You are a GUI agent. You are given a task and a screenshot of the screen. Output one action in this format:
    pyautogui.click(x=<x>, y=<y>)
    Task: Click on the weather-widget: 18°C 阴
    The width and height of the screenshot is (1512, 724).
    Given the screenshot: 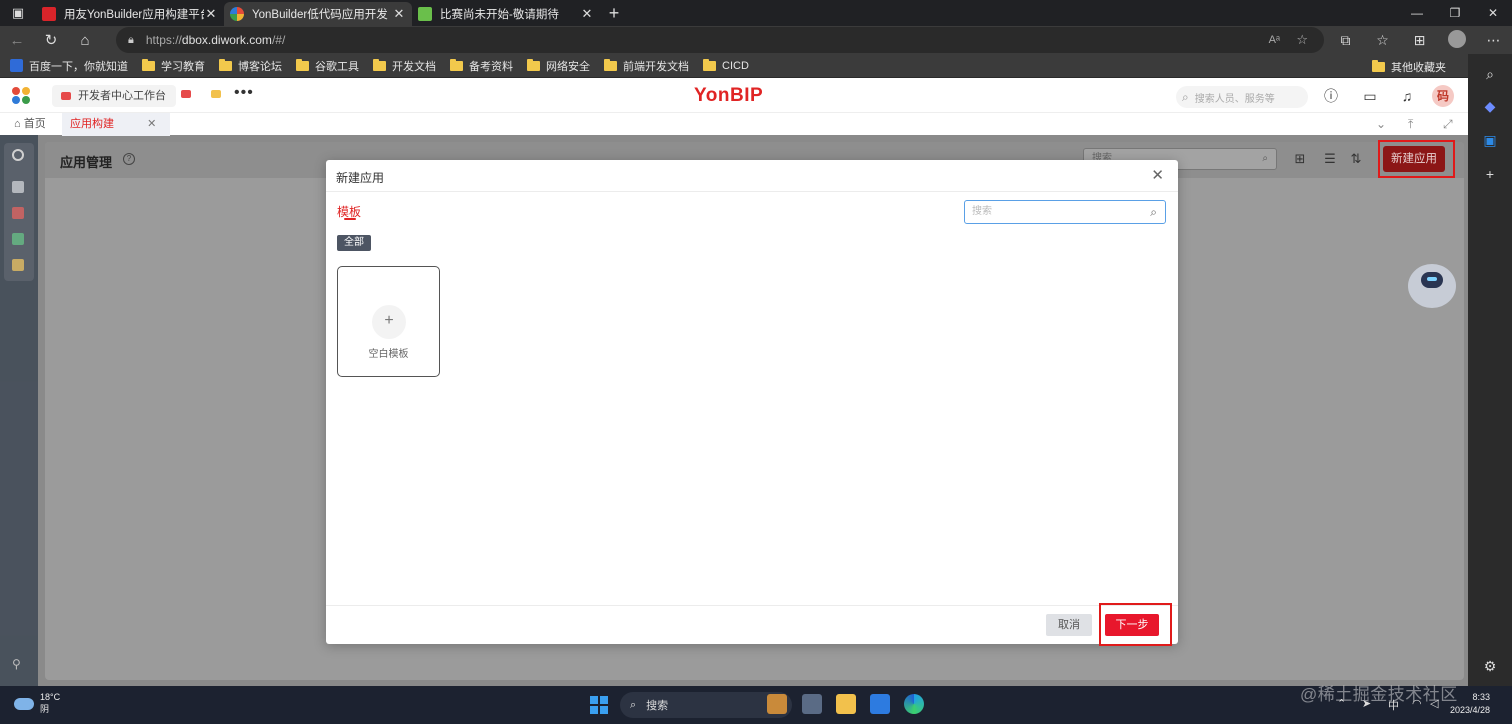 What is the action you would take?
    pyautogui.click(x=37, y=703)
    